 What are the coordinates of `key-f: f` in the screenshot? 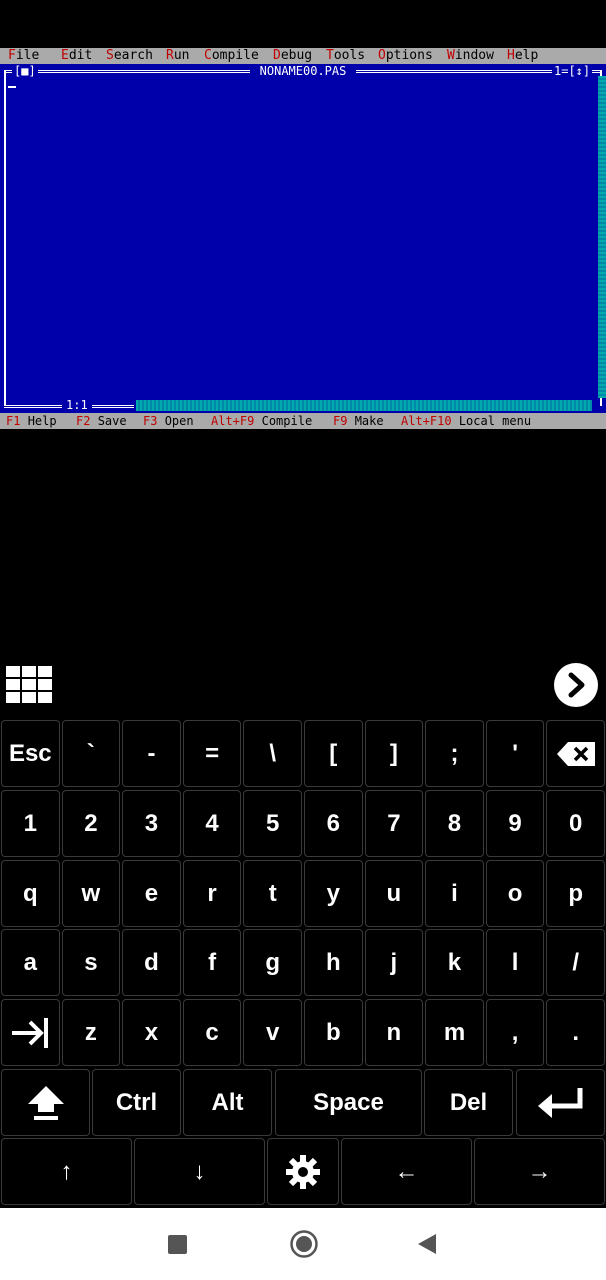 It's located at (212, 962).